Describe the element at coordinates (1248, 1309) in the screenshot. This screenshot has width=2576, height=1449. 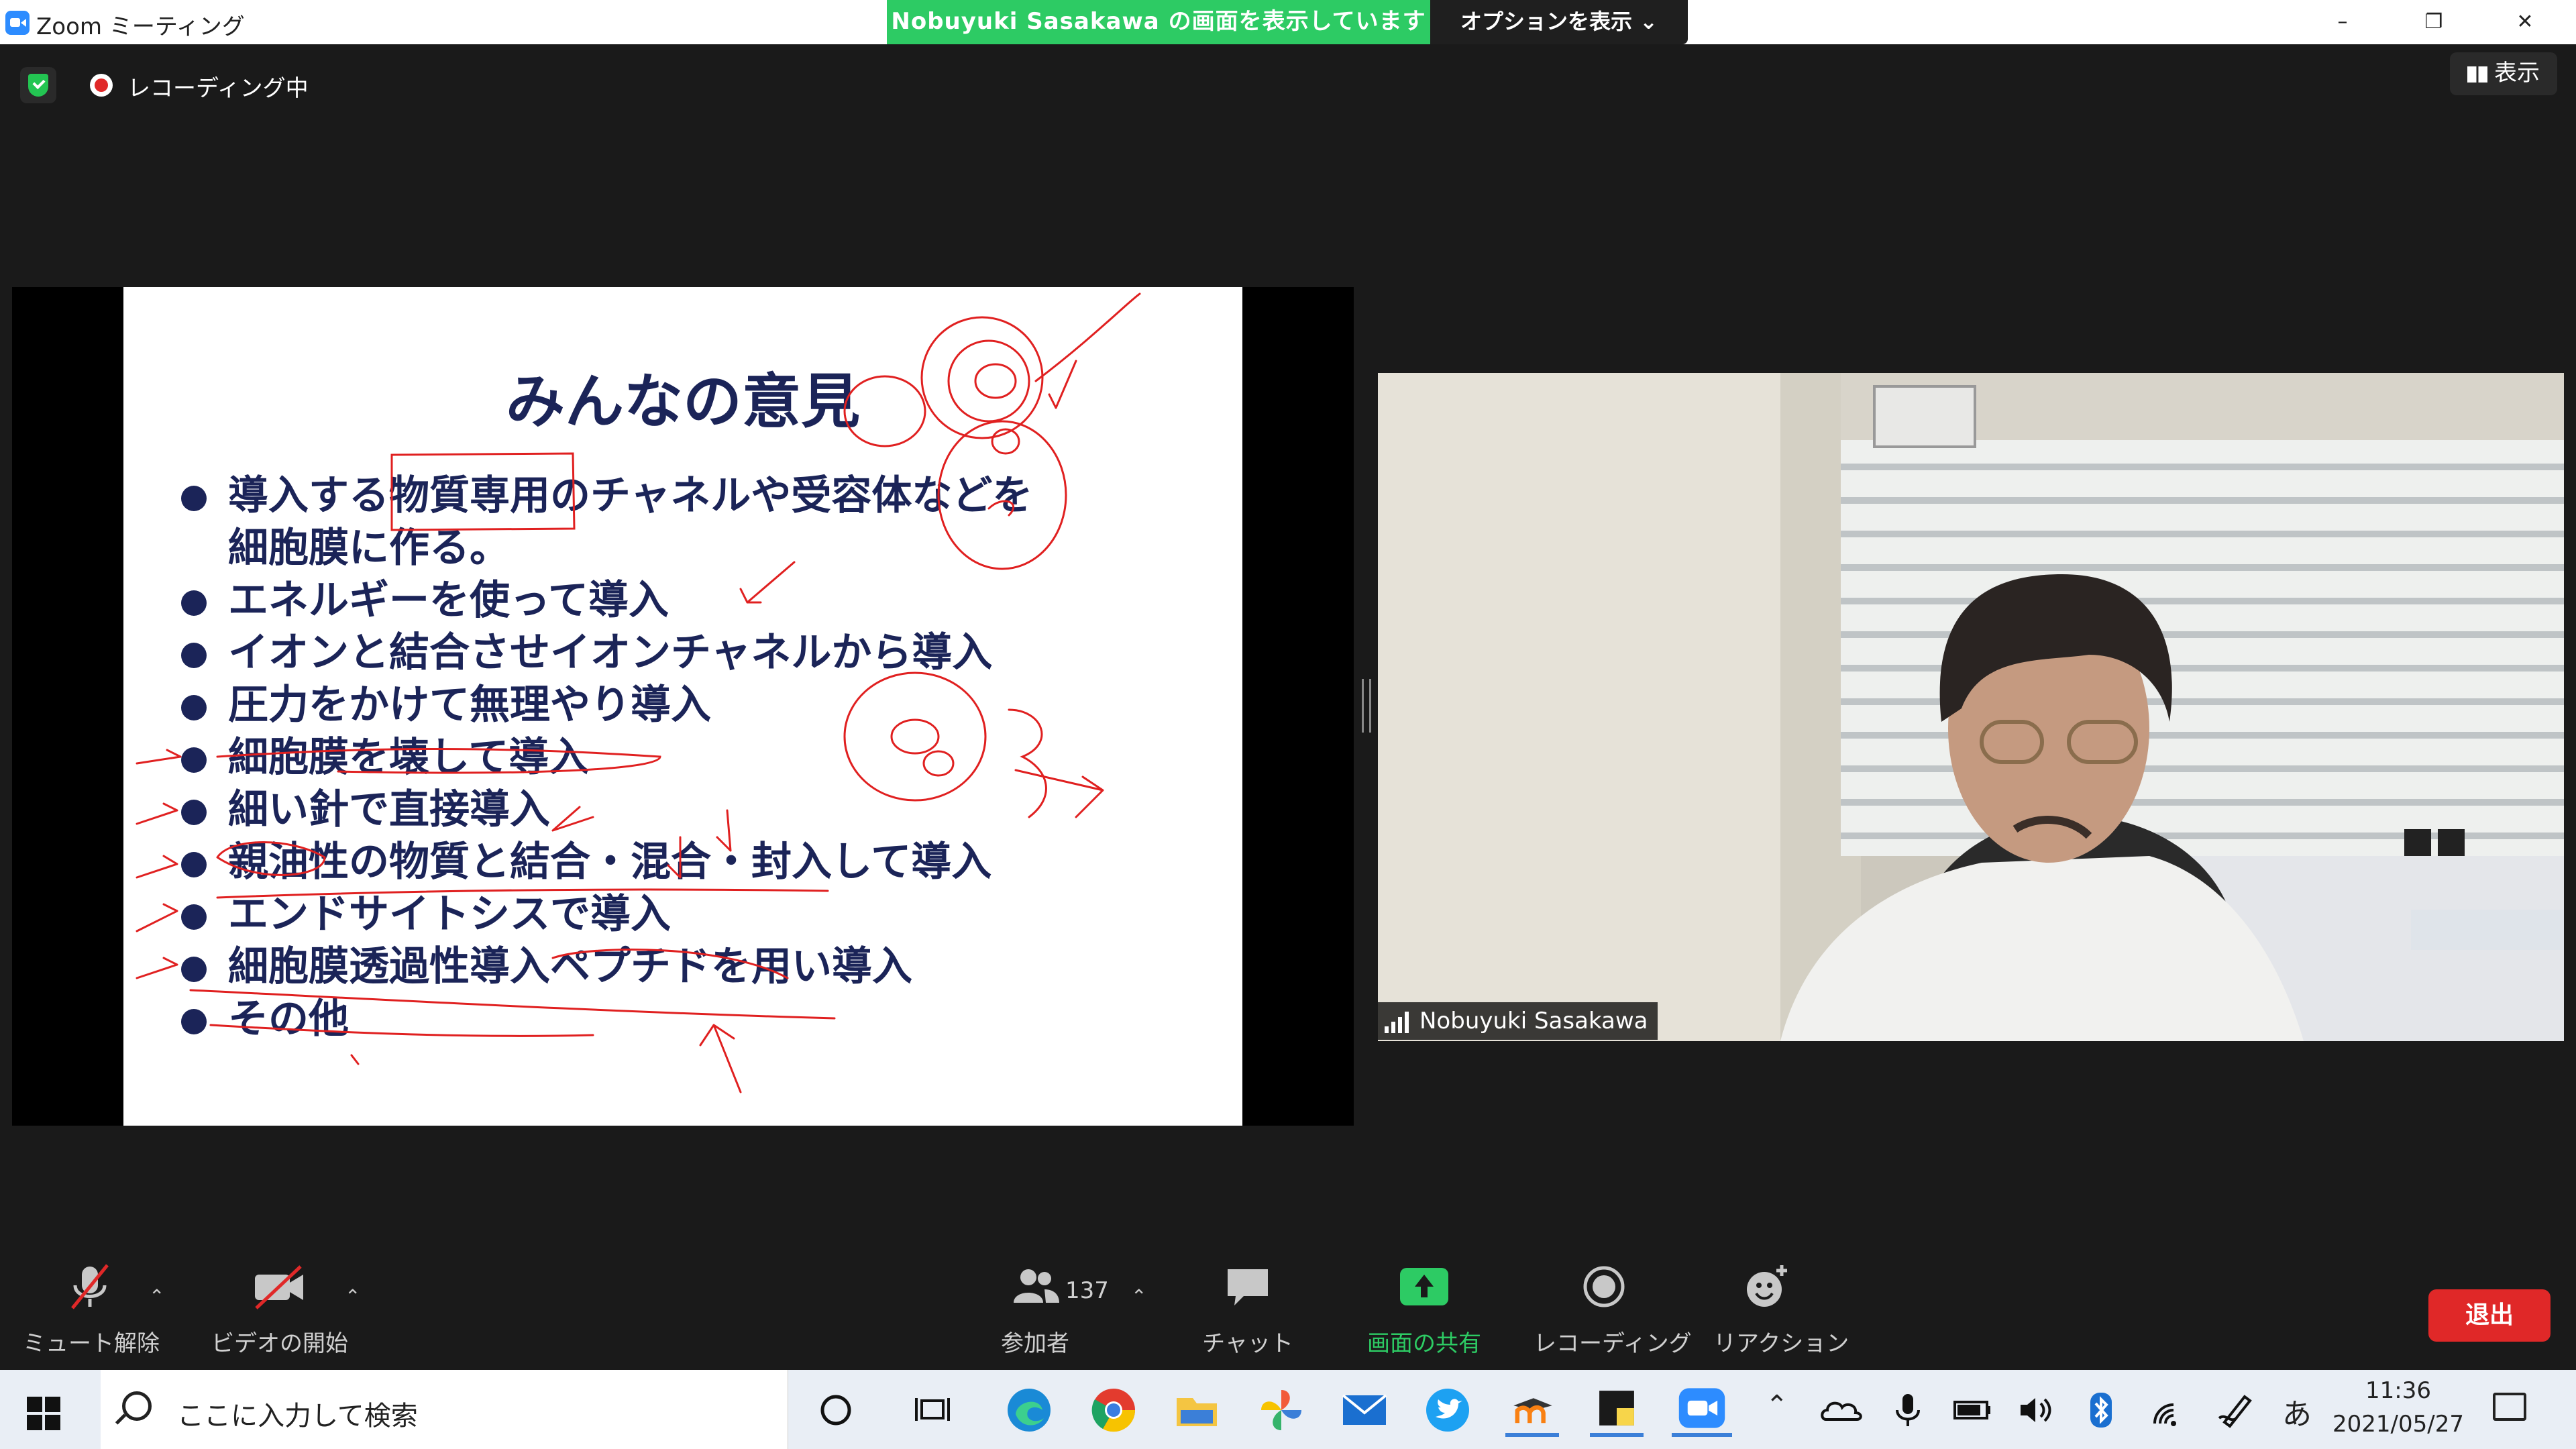
I see `chat-button: チャット` at that location.